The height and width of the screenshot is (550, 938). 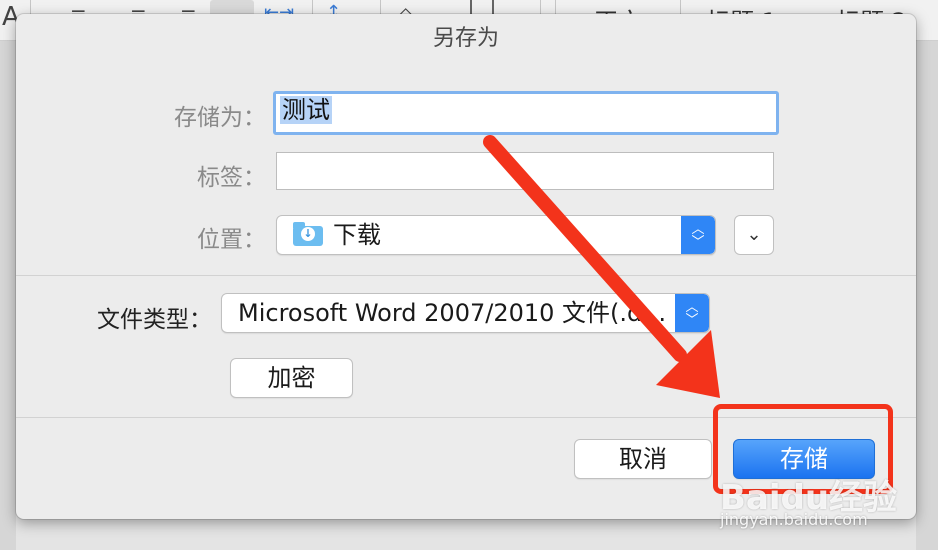 What do you see at coordinates (927, 295) in the screenshot?
I see `document-margin-right` at bounding box center [927, 295].